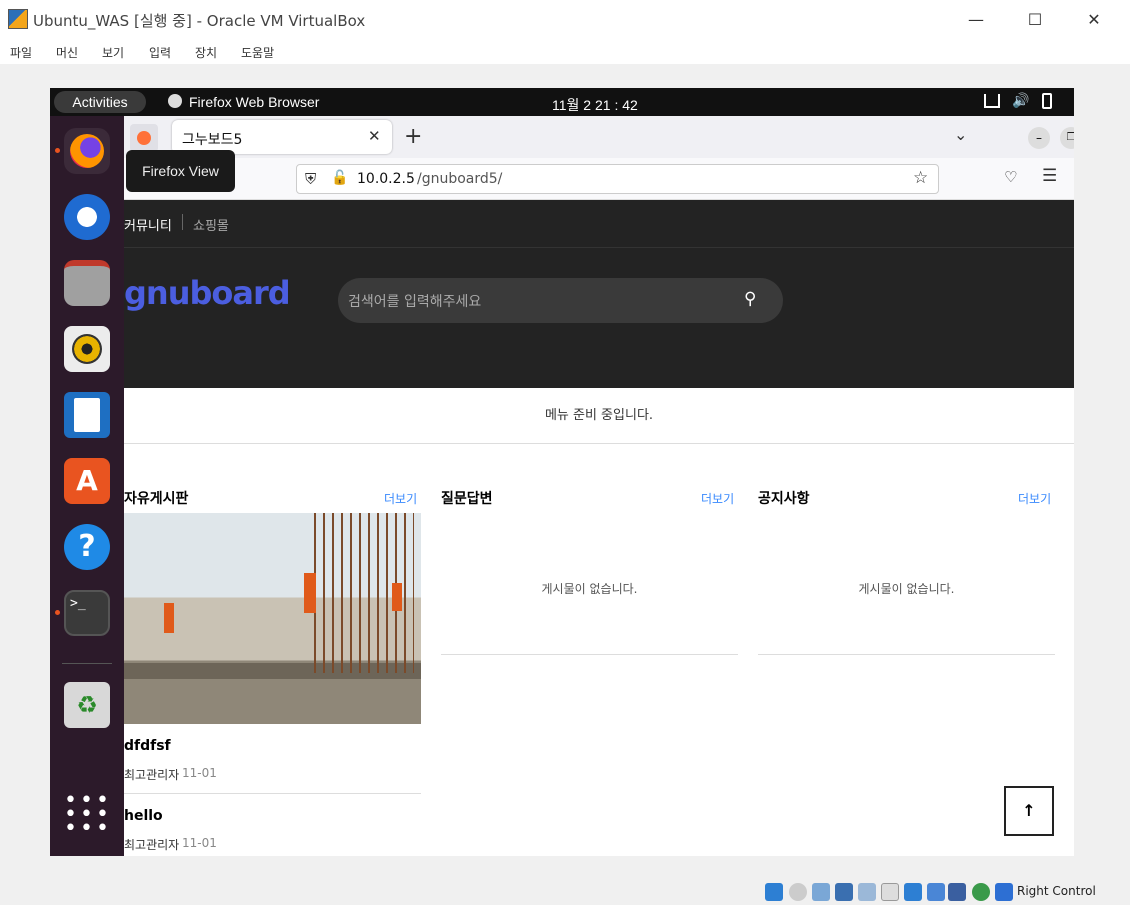 Image resolution: width=1130 pixels, height=905 pixels. I want to click on board-notice-title: 공지사항, so click(784, 498).